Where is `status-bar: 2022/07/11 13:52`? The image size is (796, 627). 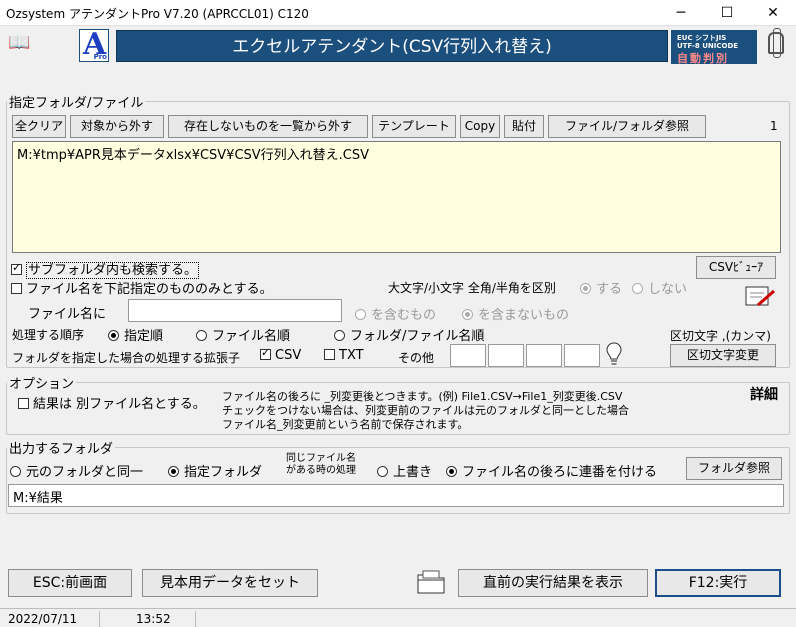 status-bar: 2022/07/11 13:52 is located at coordinates (398, 617).